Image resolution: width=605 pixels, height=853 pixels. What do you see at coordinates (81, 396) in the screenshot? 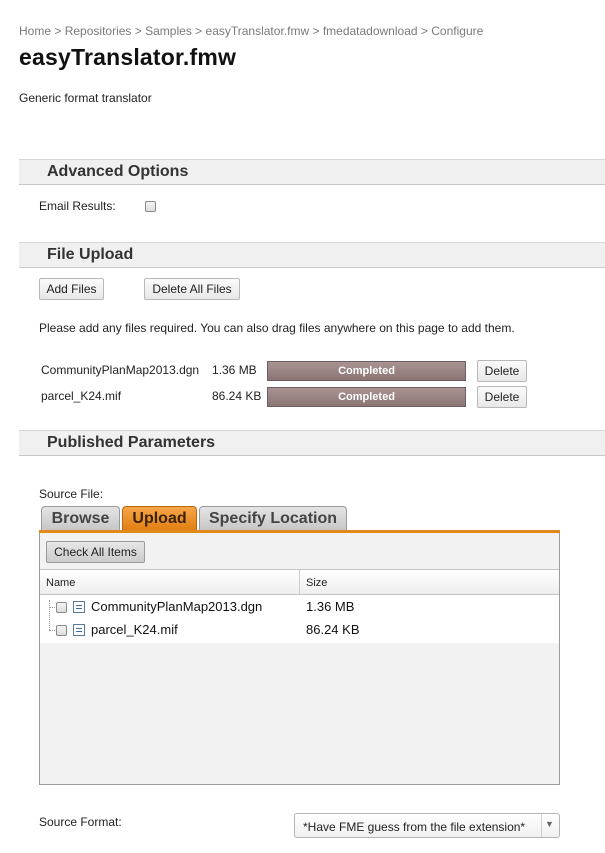
I see `upload-file-name: parcel_K24.mif` at bounding box center [81, 396].